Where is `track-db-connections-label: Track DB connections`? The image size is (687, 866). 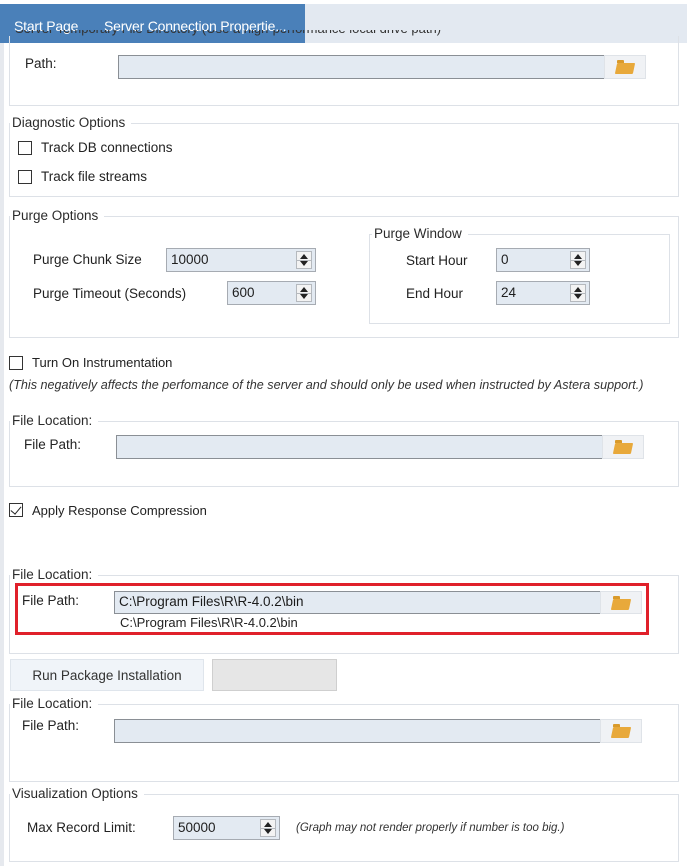
track-db-connections-label: Track DB connections is located at coordinates (107, 147).